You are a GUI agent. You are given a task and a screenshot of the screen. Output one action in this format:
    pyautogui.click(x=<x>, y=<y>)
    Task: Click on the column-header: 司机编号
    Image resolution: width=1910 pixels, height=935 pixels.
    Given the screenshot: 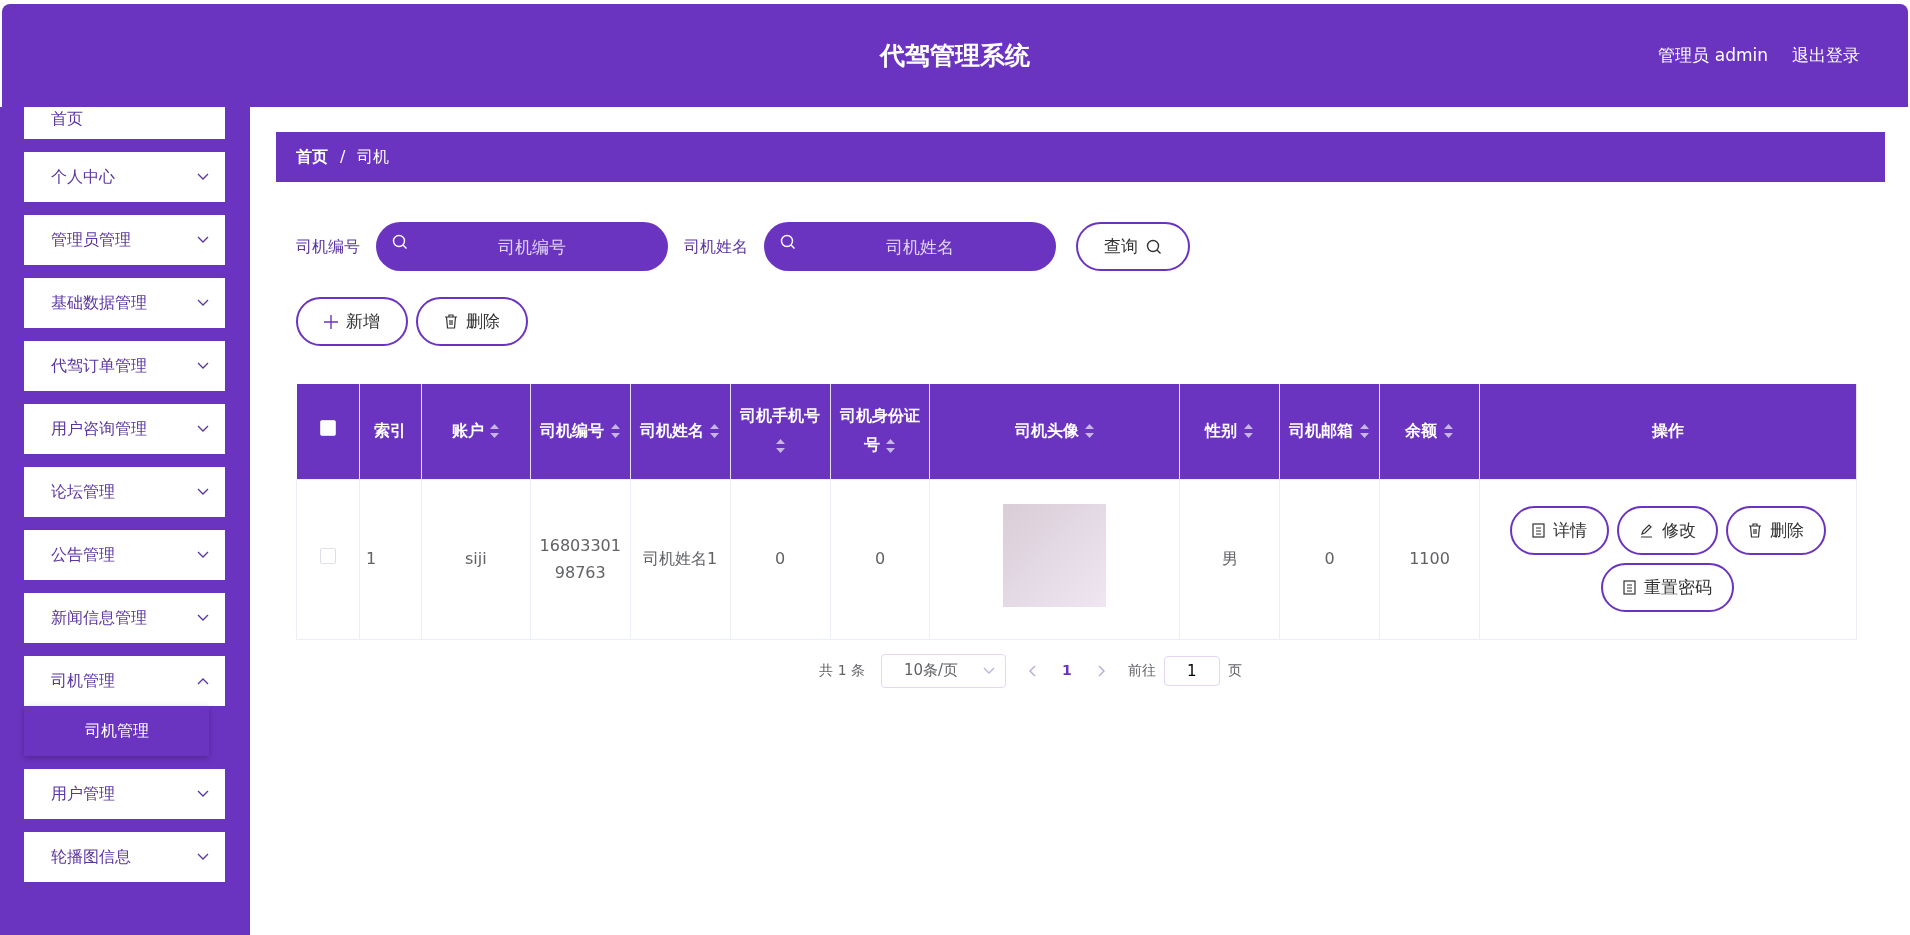 What is the action you would take?
    pyautogui.click(x=580, y=431)
    